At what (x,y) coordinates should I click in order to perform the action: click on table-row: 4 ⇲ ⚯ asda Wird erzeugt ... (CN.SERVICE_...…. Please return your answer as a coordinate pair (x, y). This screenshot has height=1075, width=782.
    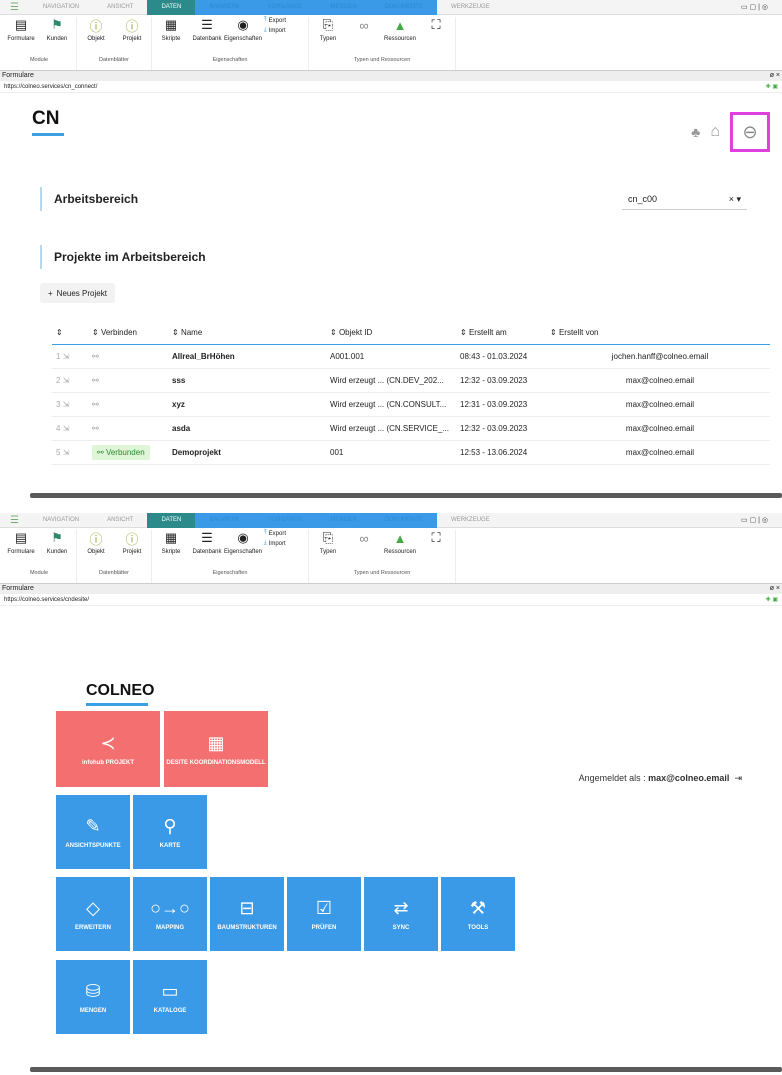
    Looking at the image, I should click on (411, 428).